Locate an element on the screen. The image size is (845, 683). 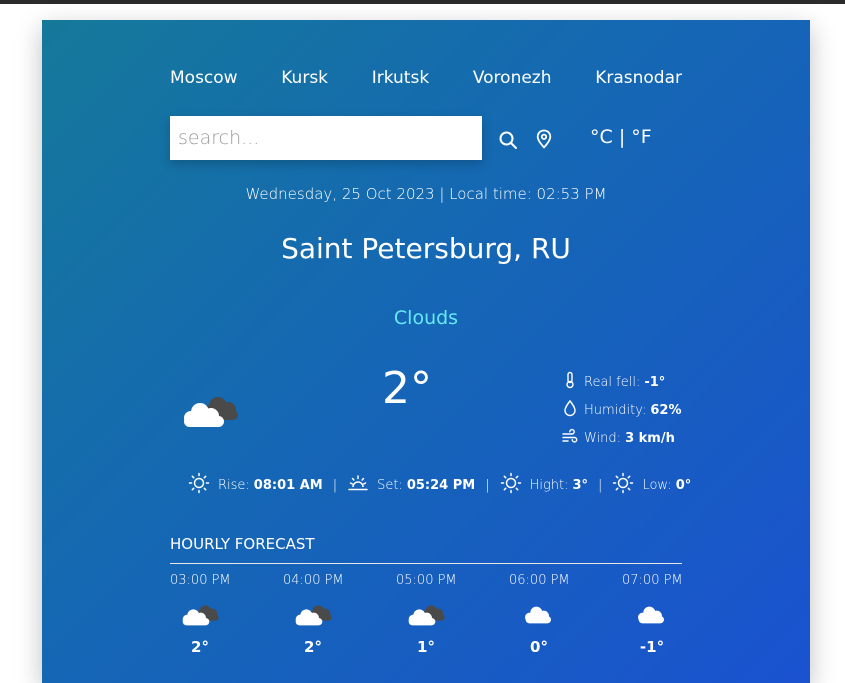
hourly-temp: 0° is located at coordinates (539, 647).